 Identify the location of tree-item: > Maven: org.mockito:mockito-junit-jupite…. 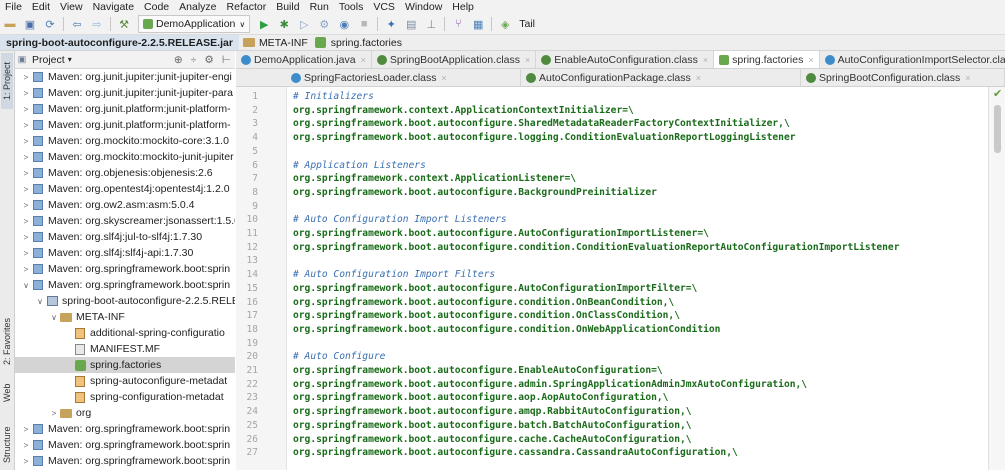
(125, 157).